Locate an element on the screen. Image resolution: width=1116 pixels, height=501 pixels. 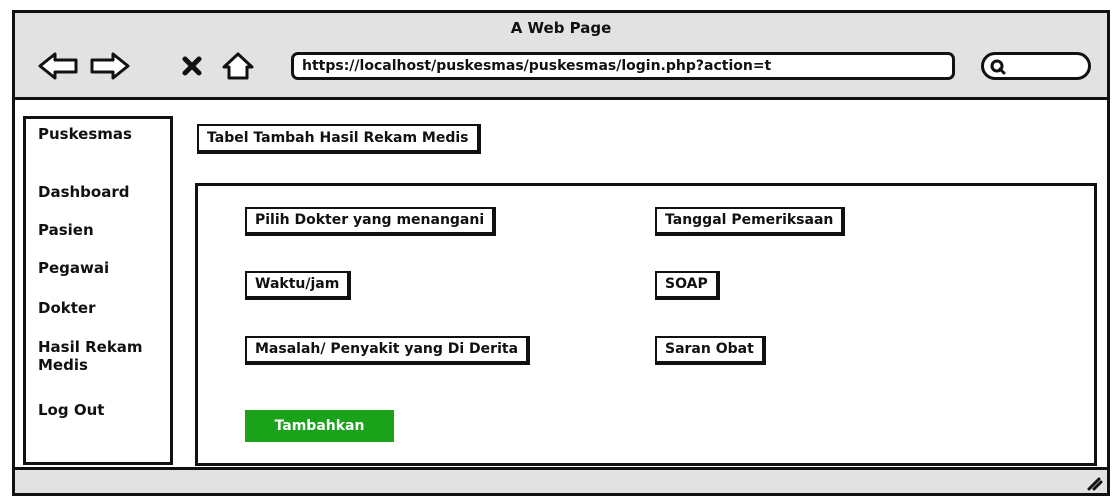
soap-field: SOAP is located at coordinates (687, 285).